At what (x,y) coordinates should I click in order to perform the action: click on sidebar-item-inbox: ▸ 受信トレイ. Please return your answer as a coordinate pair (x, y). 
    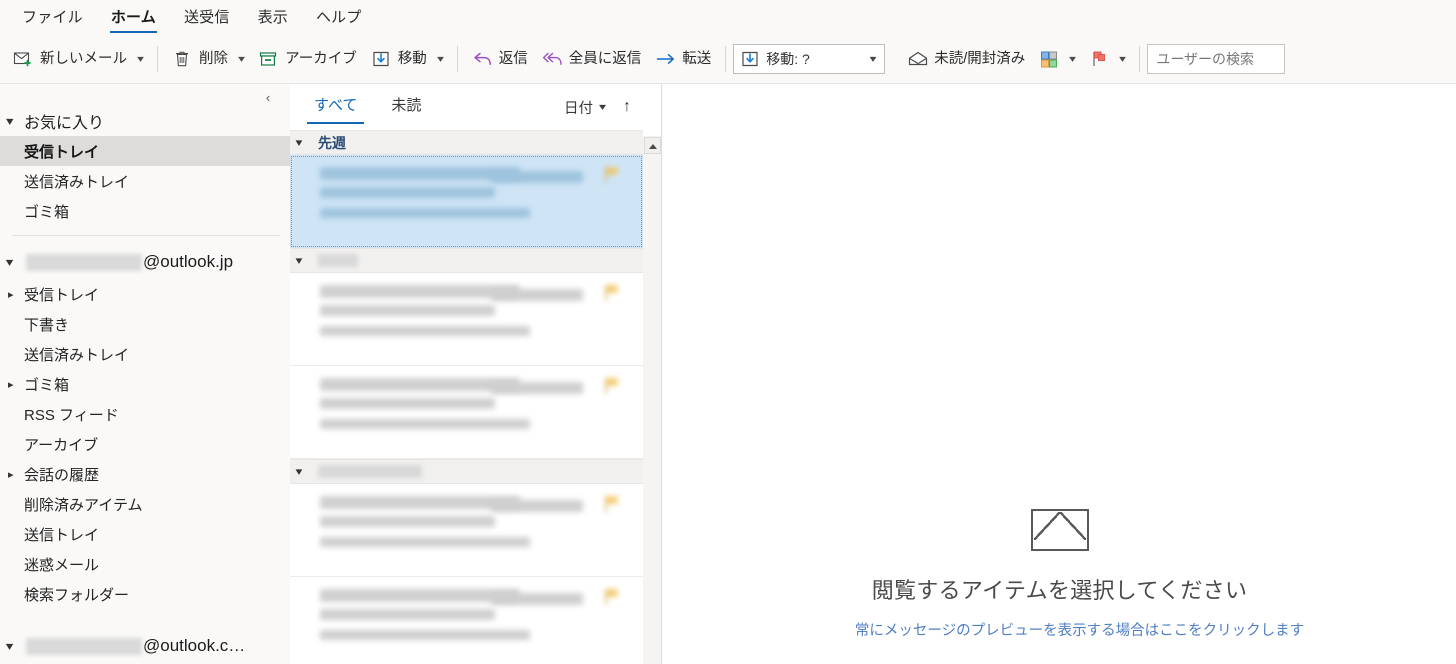
    Looking at the image, I should click on (145, 294).